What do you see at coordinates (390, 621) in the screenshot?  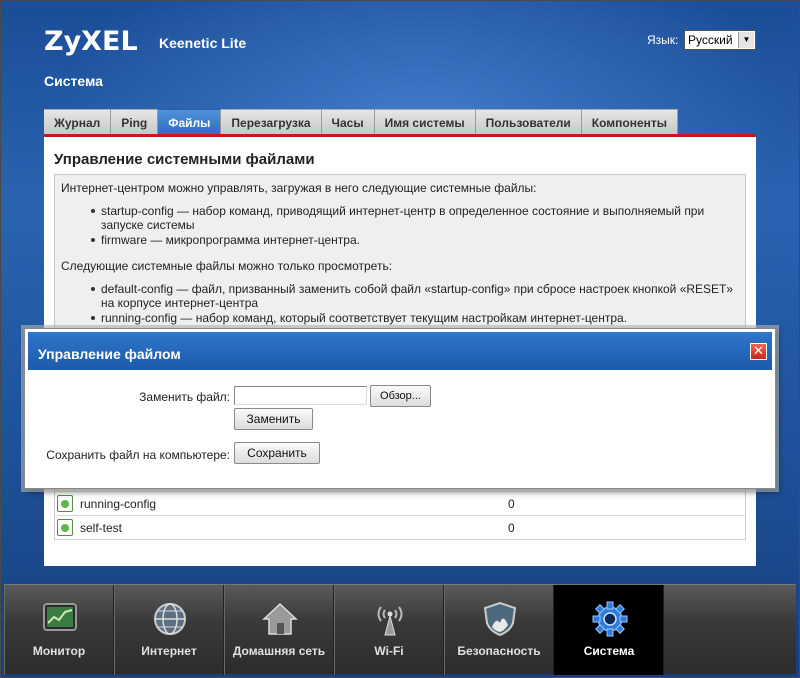 I see `wifi-antenna-icon` at bounding box center [390, 621].